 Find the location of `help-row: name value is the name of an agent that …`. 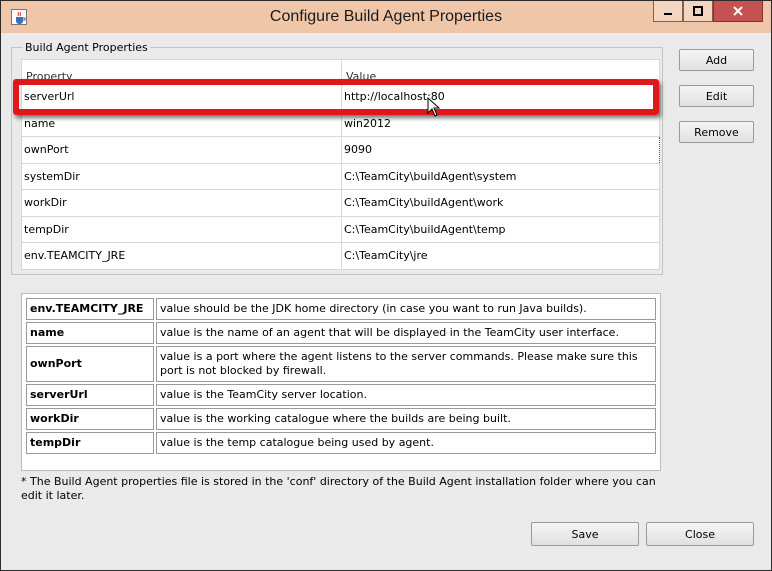

help-row: name value is the name of an agent that … is located at coordinates (341, 333).